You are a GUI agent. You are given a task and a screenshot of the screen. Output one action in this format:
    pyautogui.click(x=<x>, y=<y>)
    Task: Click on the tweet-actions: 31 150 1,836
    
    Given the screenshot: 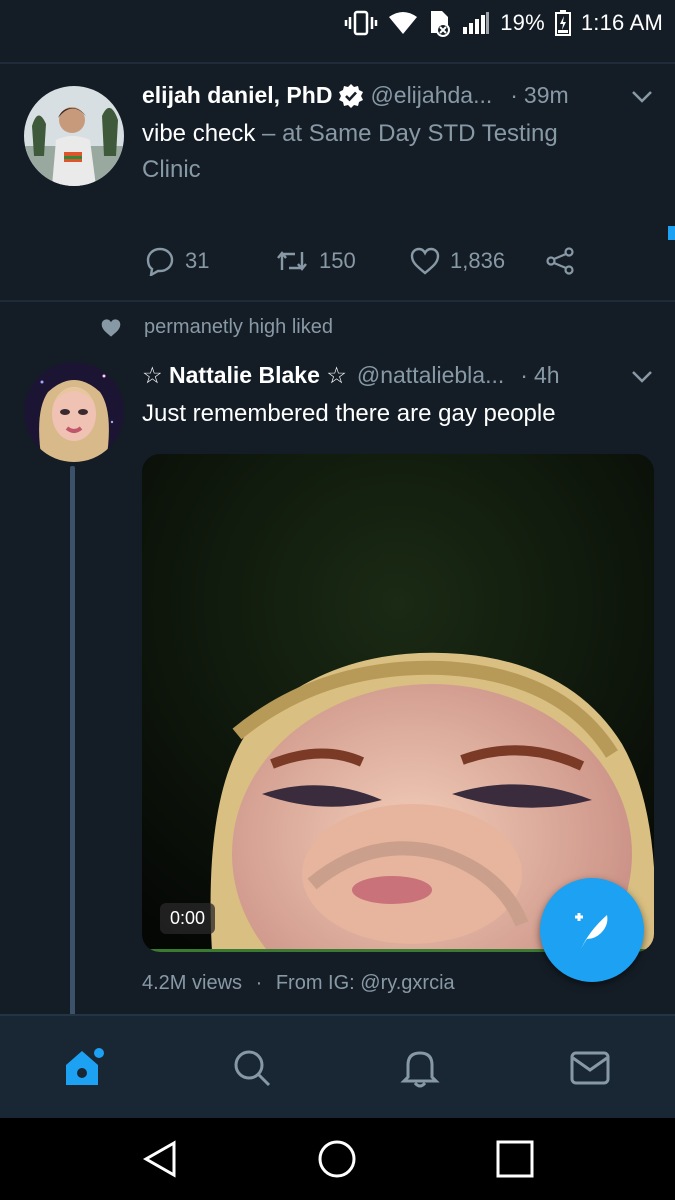 What is the action you would take?
    pyautogui.click(x=360, y=261)
    